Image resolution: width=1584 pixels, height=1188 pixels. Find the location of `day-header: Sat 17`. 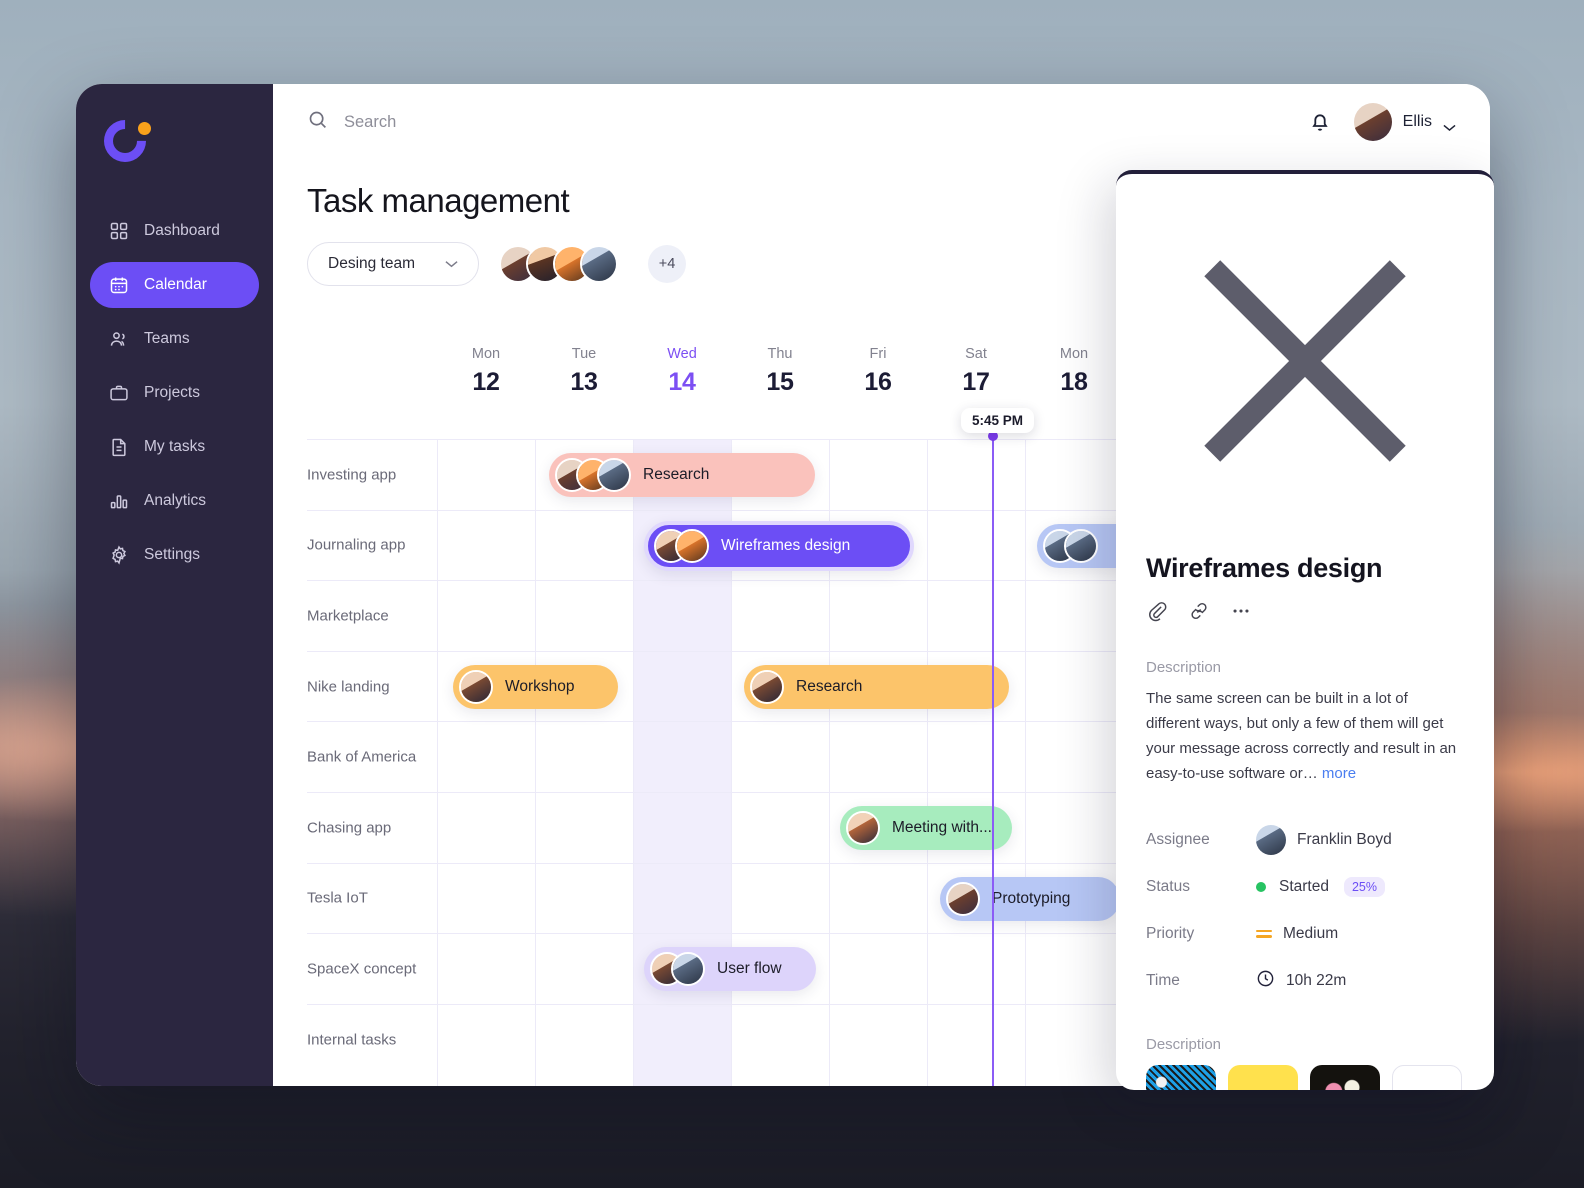

day-header: Sat 17 is located at coordinates (976, 371).